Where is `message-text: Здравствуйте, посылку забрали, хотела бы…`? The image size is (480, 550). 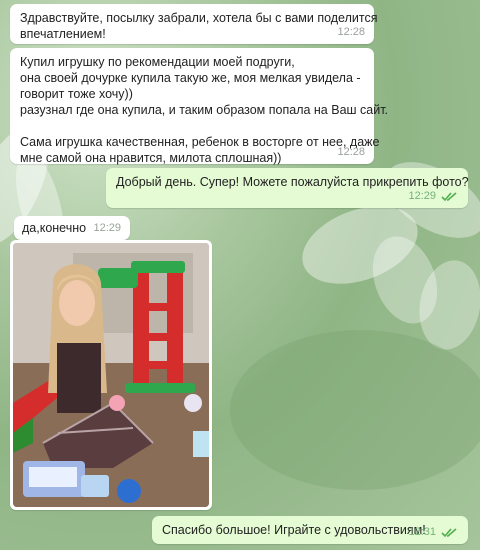 message-text: Здравствуйте, посылку забрали, хотела бы… is located at coordinates (199, 18).